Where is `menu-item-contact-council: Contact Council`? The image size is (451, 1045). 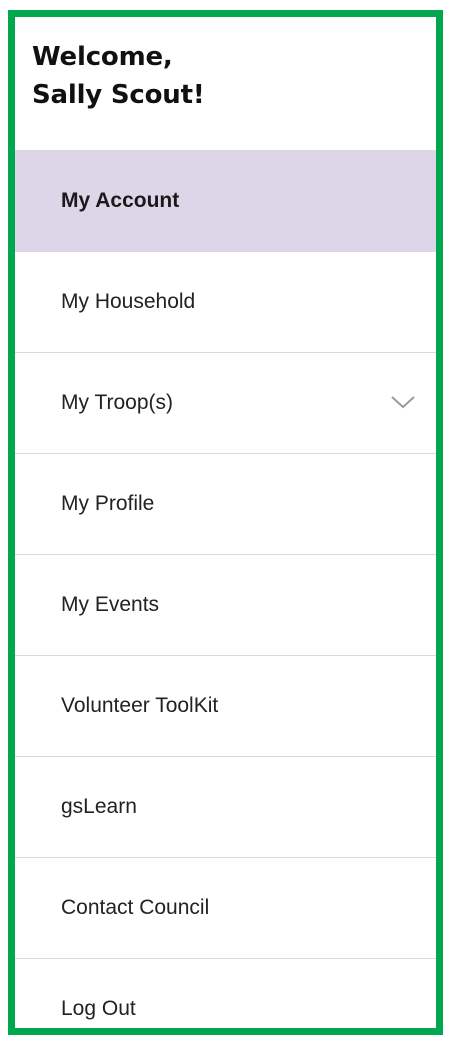 menu-item-contact-council: Contact Council is located at coordinates (225, 907).